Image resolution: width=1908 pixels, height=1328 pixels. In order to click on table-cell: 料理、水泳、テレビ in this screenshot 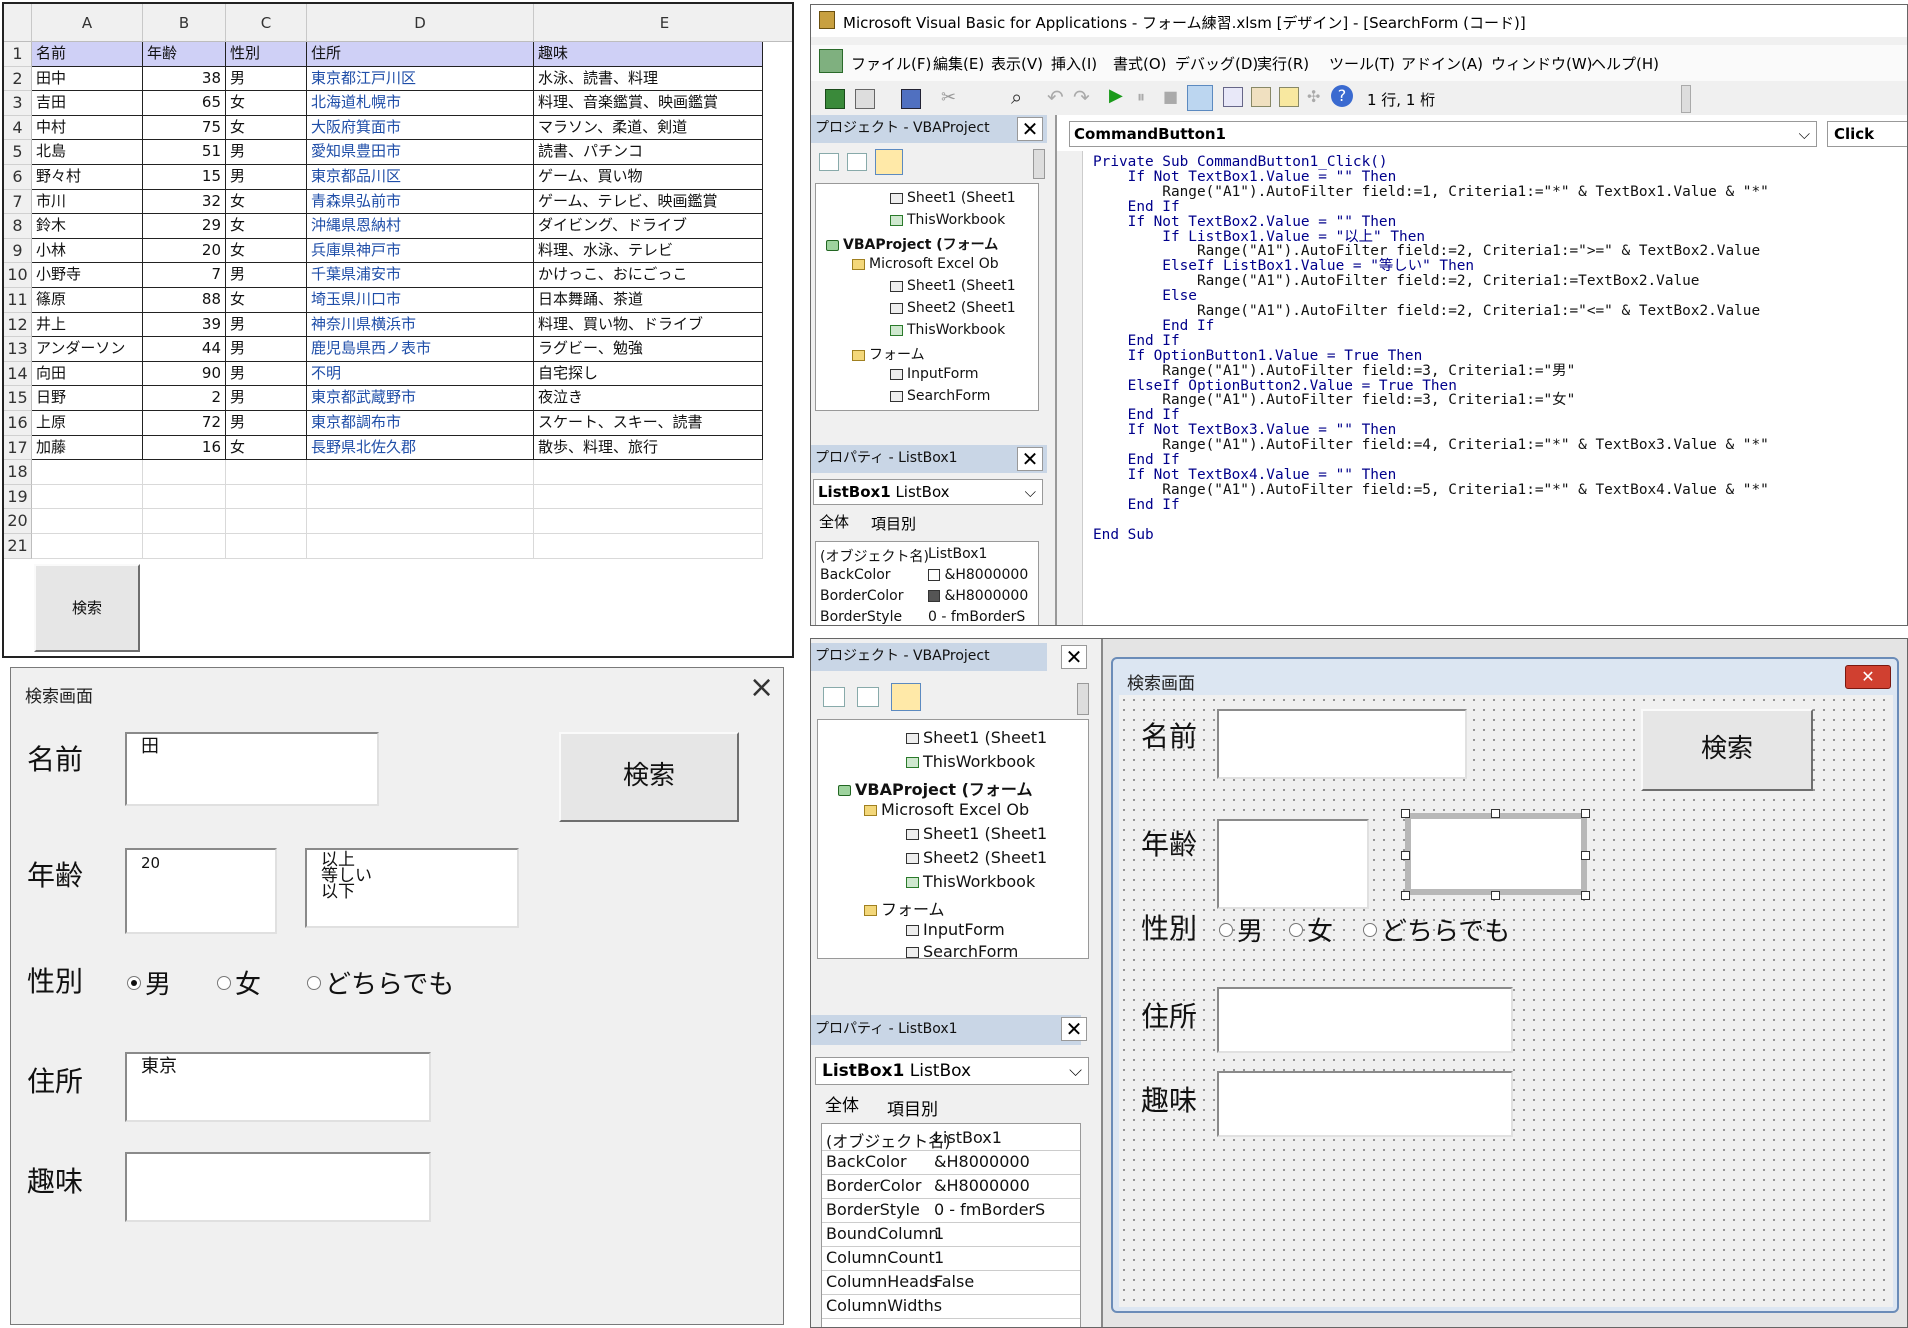, I will do `click(648, 251)`.